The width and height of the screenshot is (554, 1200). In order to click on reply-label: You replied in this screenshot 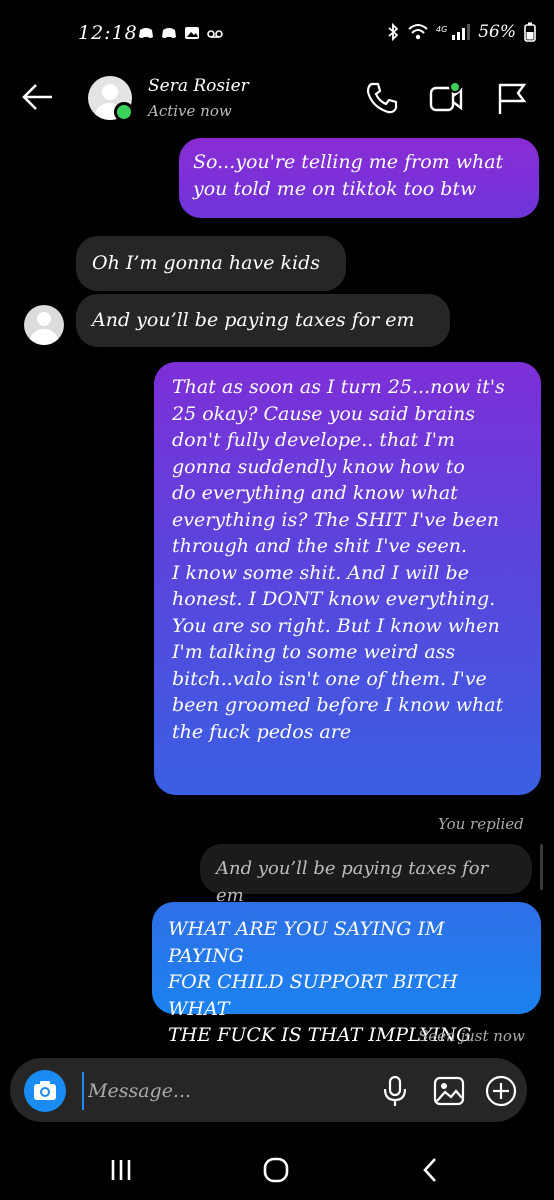, I will do `click(481, 824)`.